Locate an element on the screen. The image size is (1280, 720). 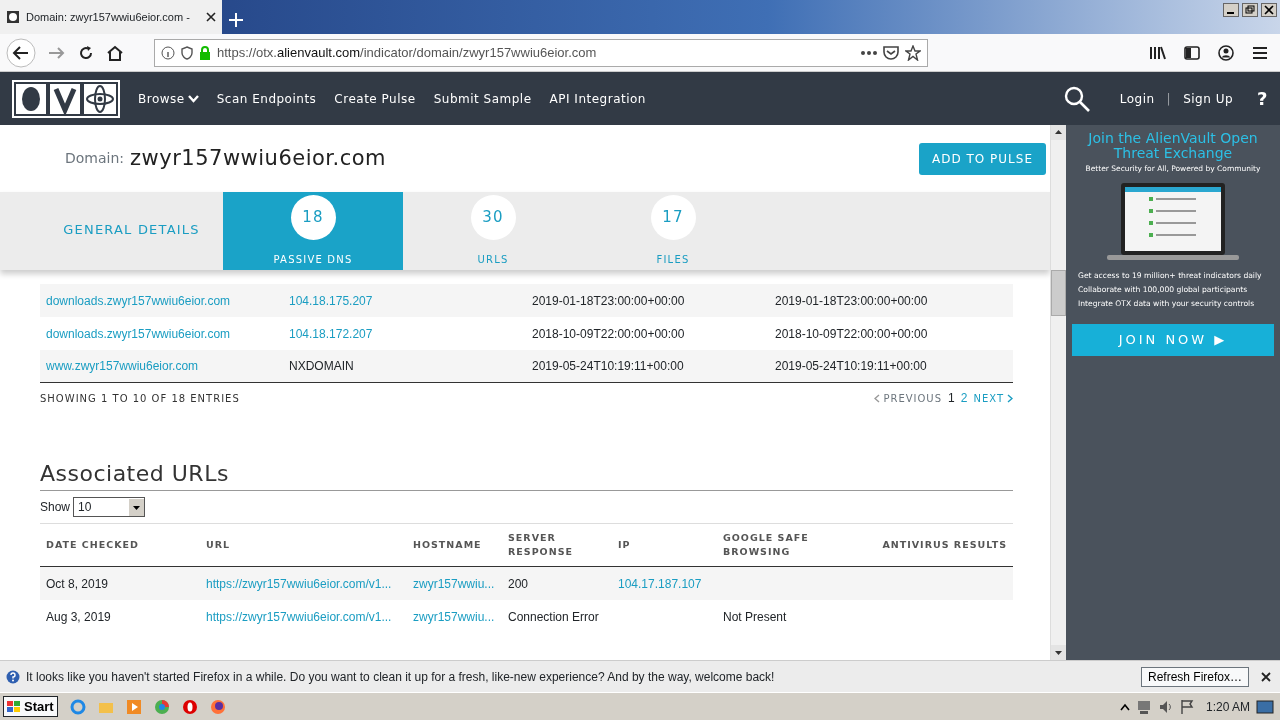
sidebar-icon is located at coordinates (1192, 52).